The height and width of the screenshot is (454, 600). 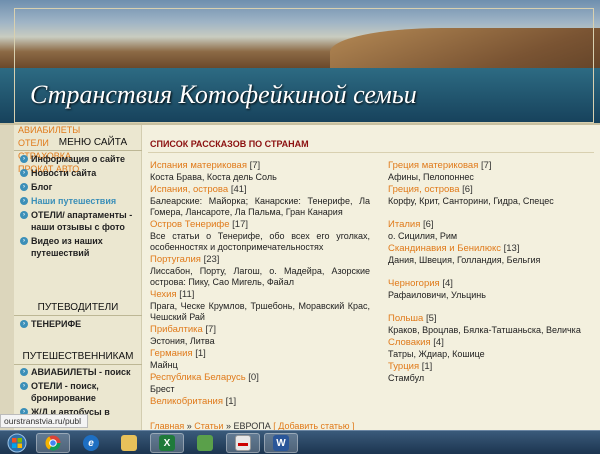 What do you see at coordinates (223, 95) in the screenshot?
I see `site-title: Странствия Котофейкиной семьи` at bounding box center [223, 95].